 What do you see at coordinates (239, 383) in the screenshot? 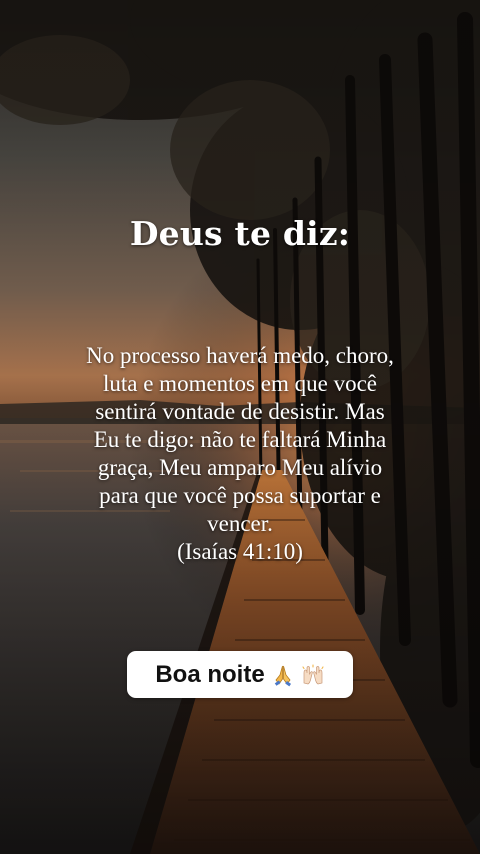
I see `message-line: luta e momentos em que você` at bounding box center [239, 383].